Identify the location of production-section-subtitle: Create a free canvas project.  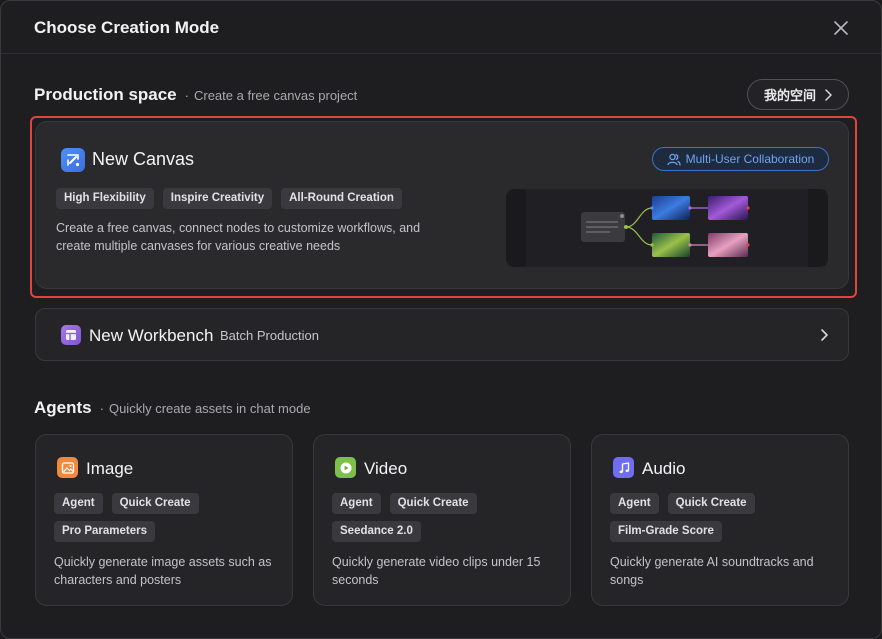
(271, 95).